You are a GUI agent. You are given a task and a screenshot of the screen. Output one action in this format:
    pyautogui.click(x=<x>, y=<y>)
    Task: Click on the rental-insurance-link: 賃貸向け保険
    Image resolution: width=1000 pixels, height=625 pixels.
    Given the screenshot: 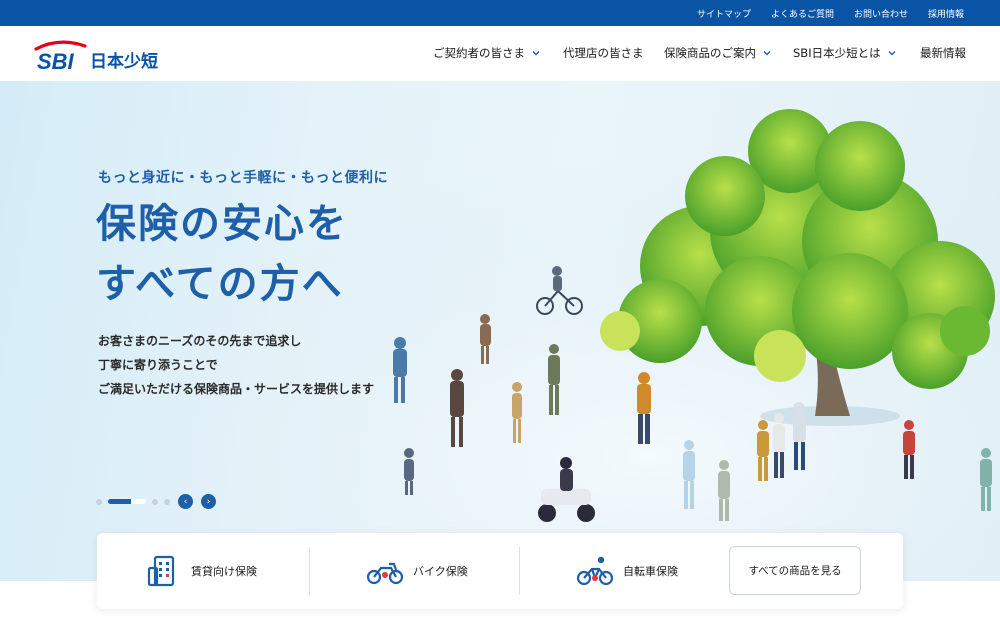 What is the action you would take?
    pyautogui.click(x=202, y=571)
    